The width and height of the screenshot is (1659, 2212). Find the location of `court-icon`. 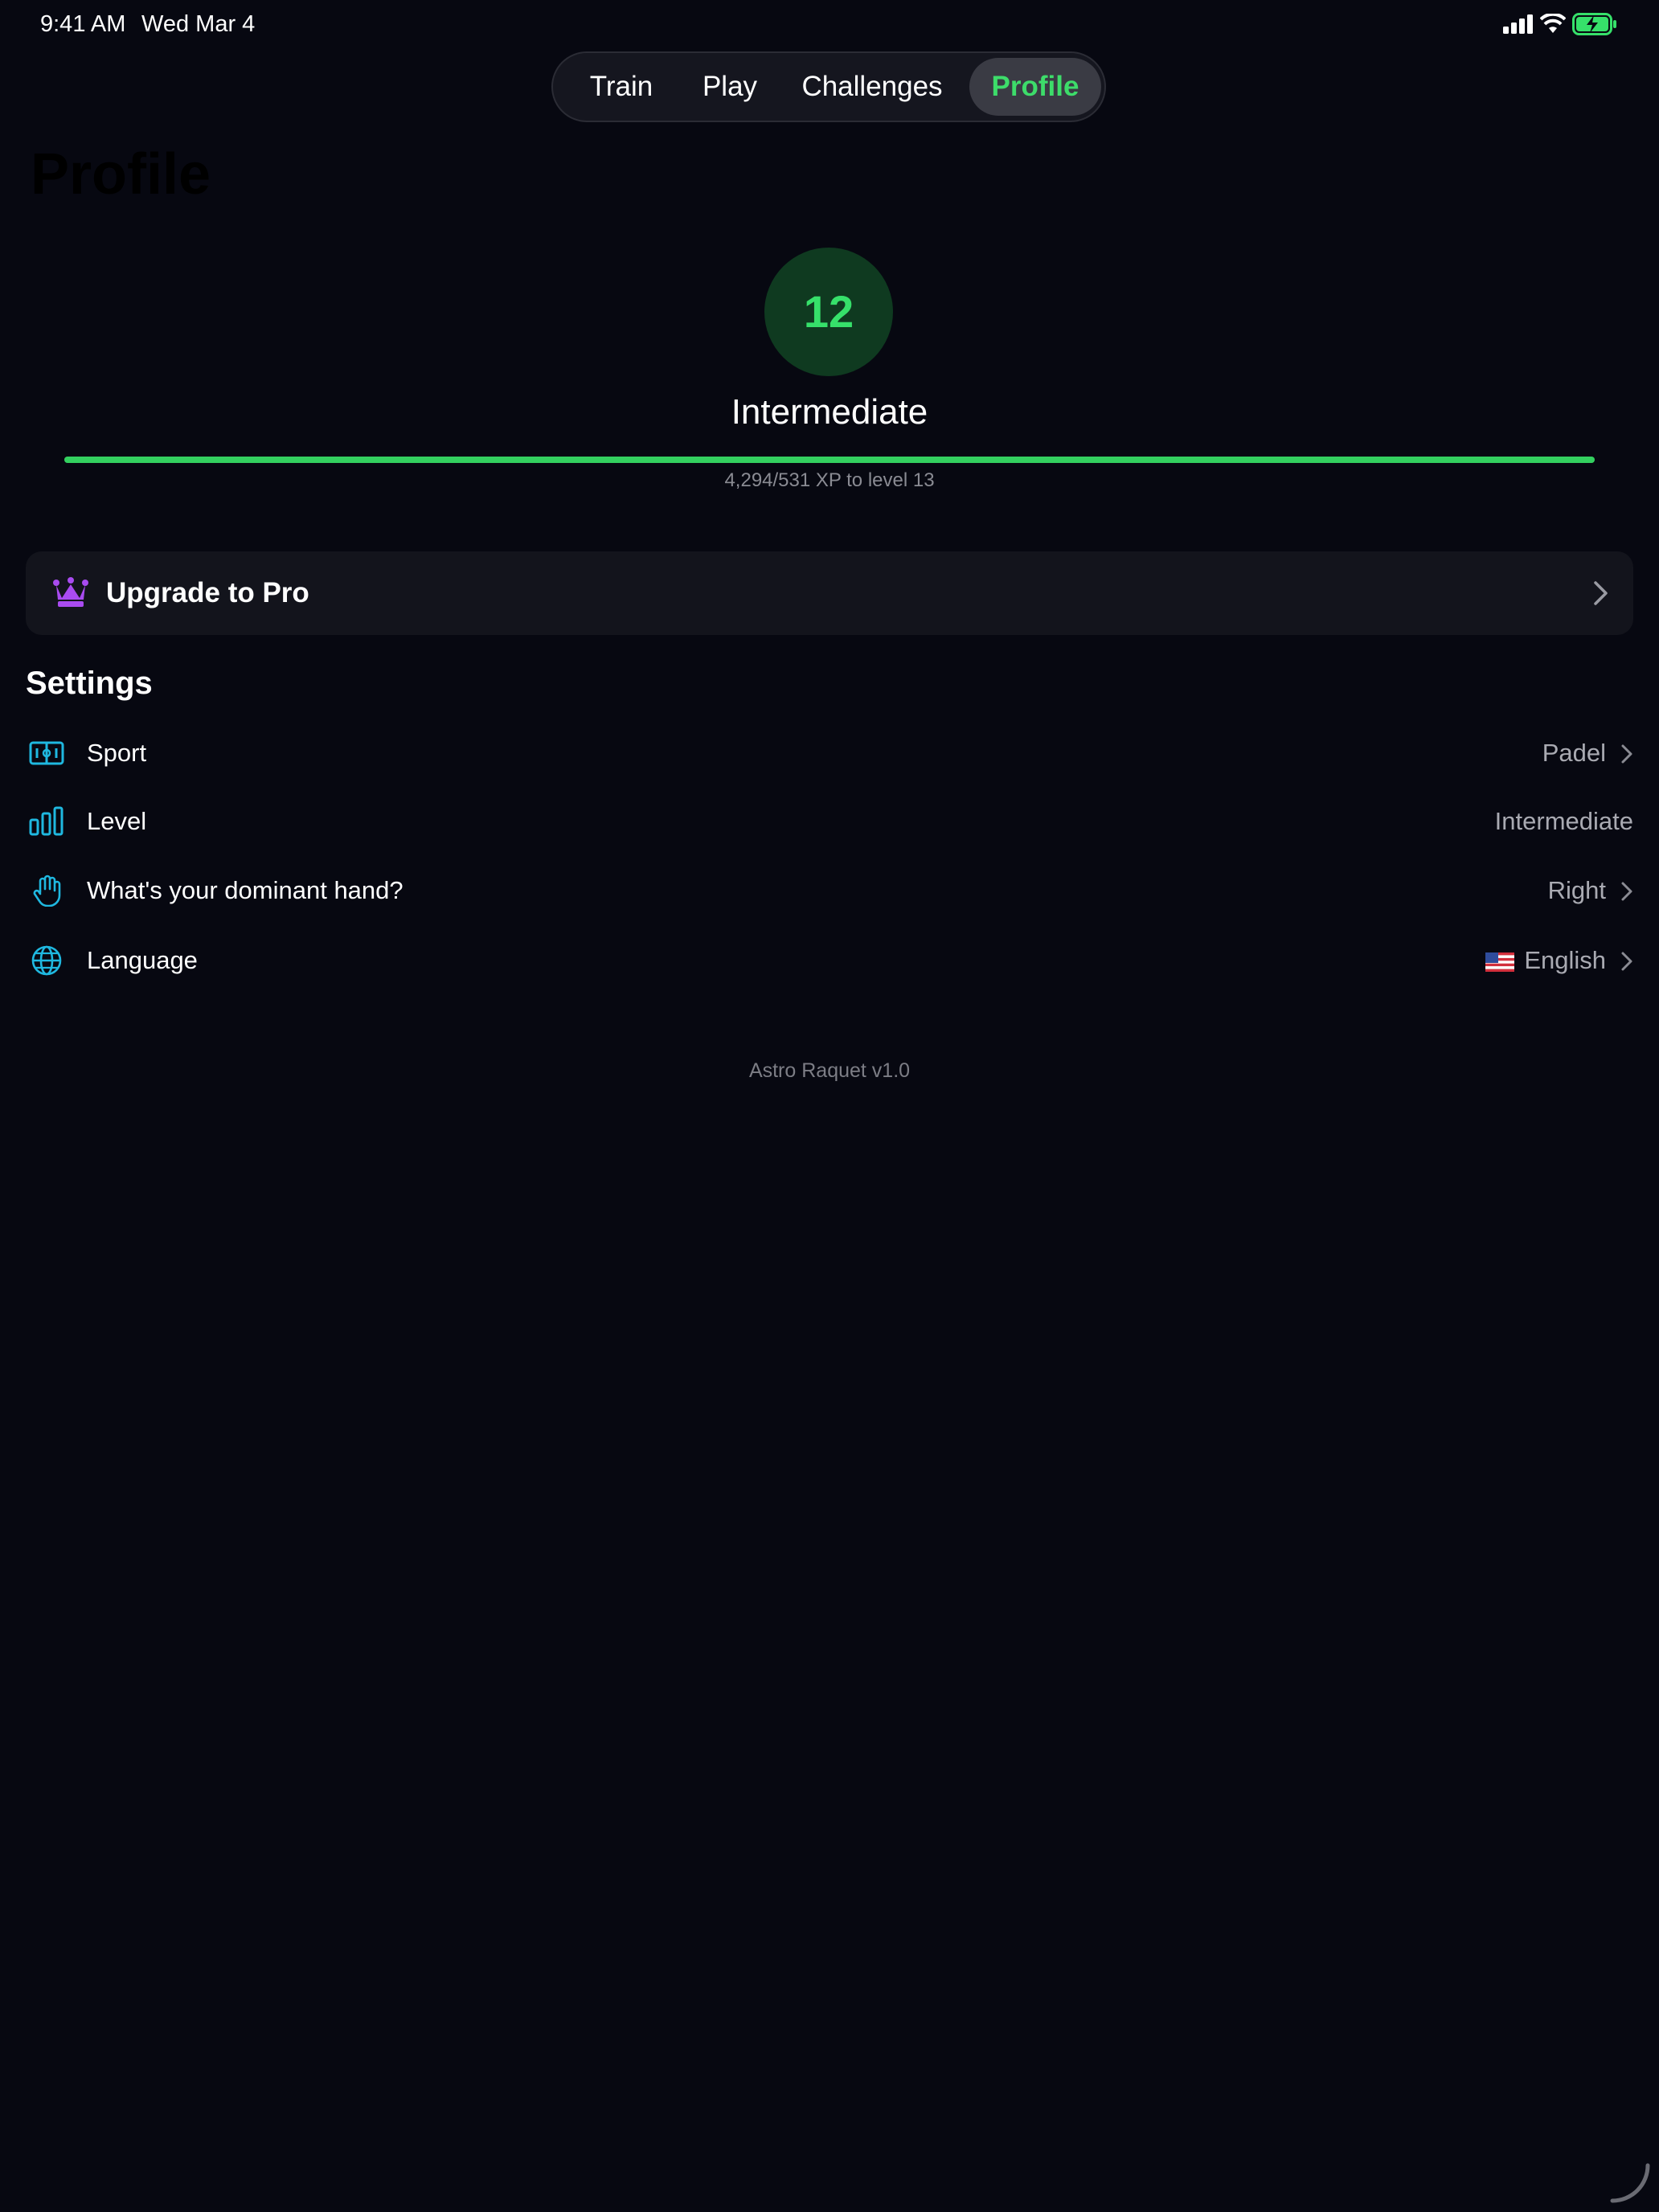

court-icon is located at coordinates (46, 753).